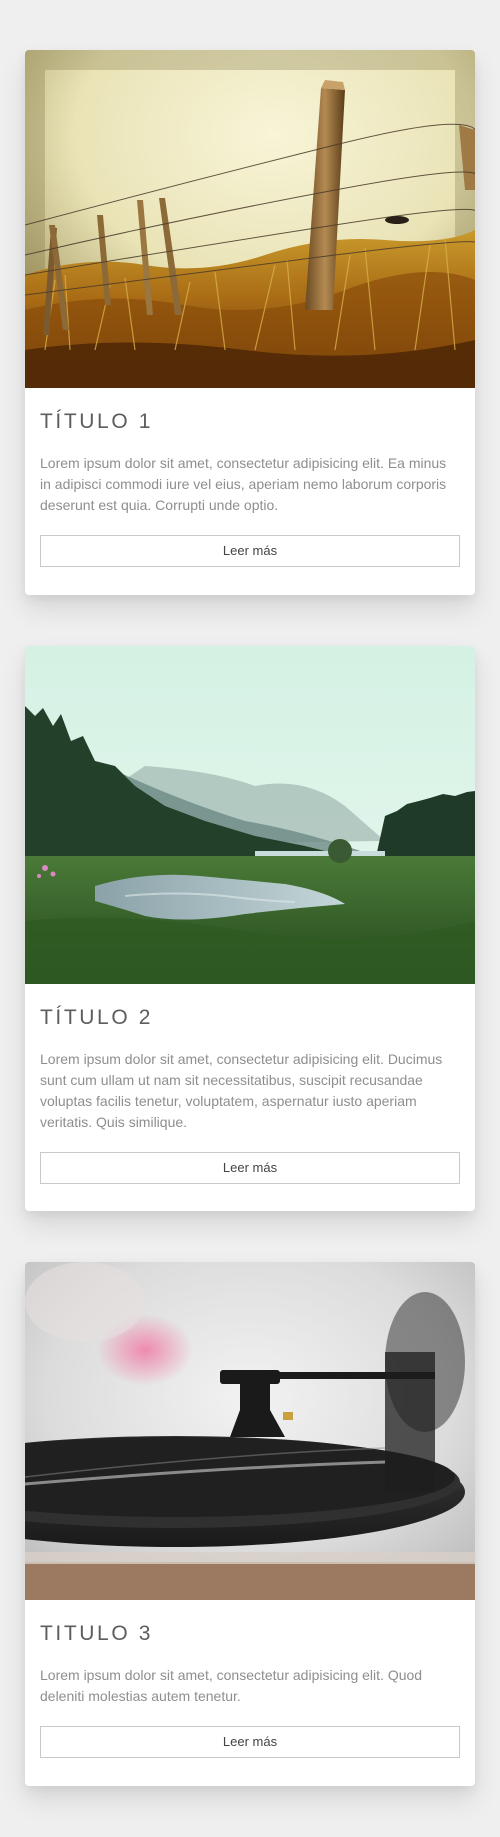  I want to click on card-title: TÍTULO 1, so click(96, 421).